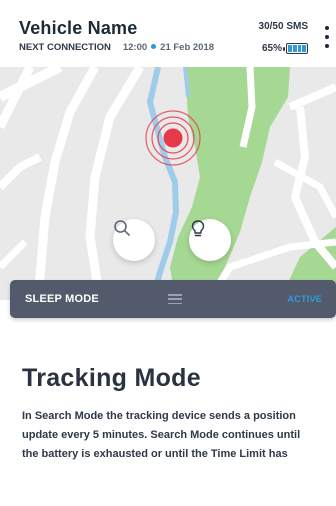  Describe the element at coordinates (122, 228) in the screenshot. I see `search-icon` at that location.